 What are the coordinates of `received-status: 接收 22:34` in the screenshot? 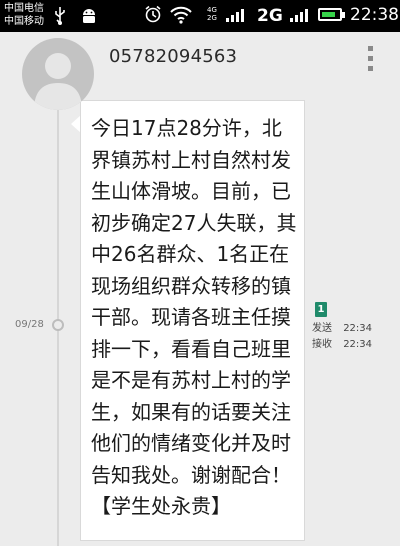 It's located at (342, 344).